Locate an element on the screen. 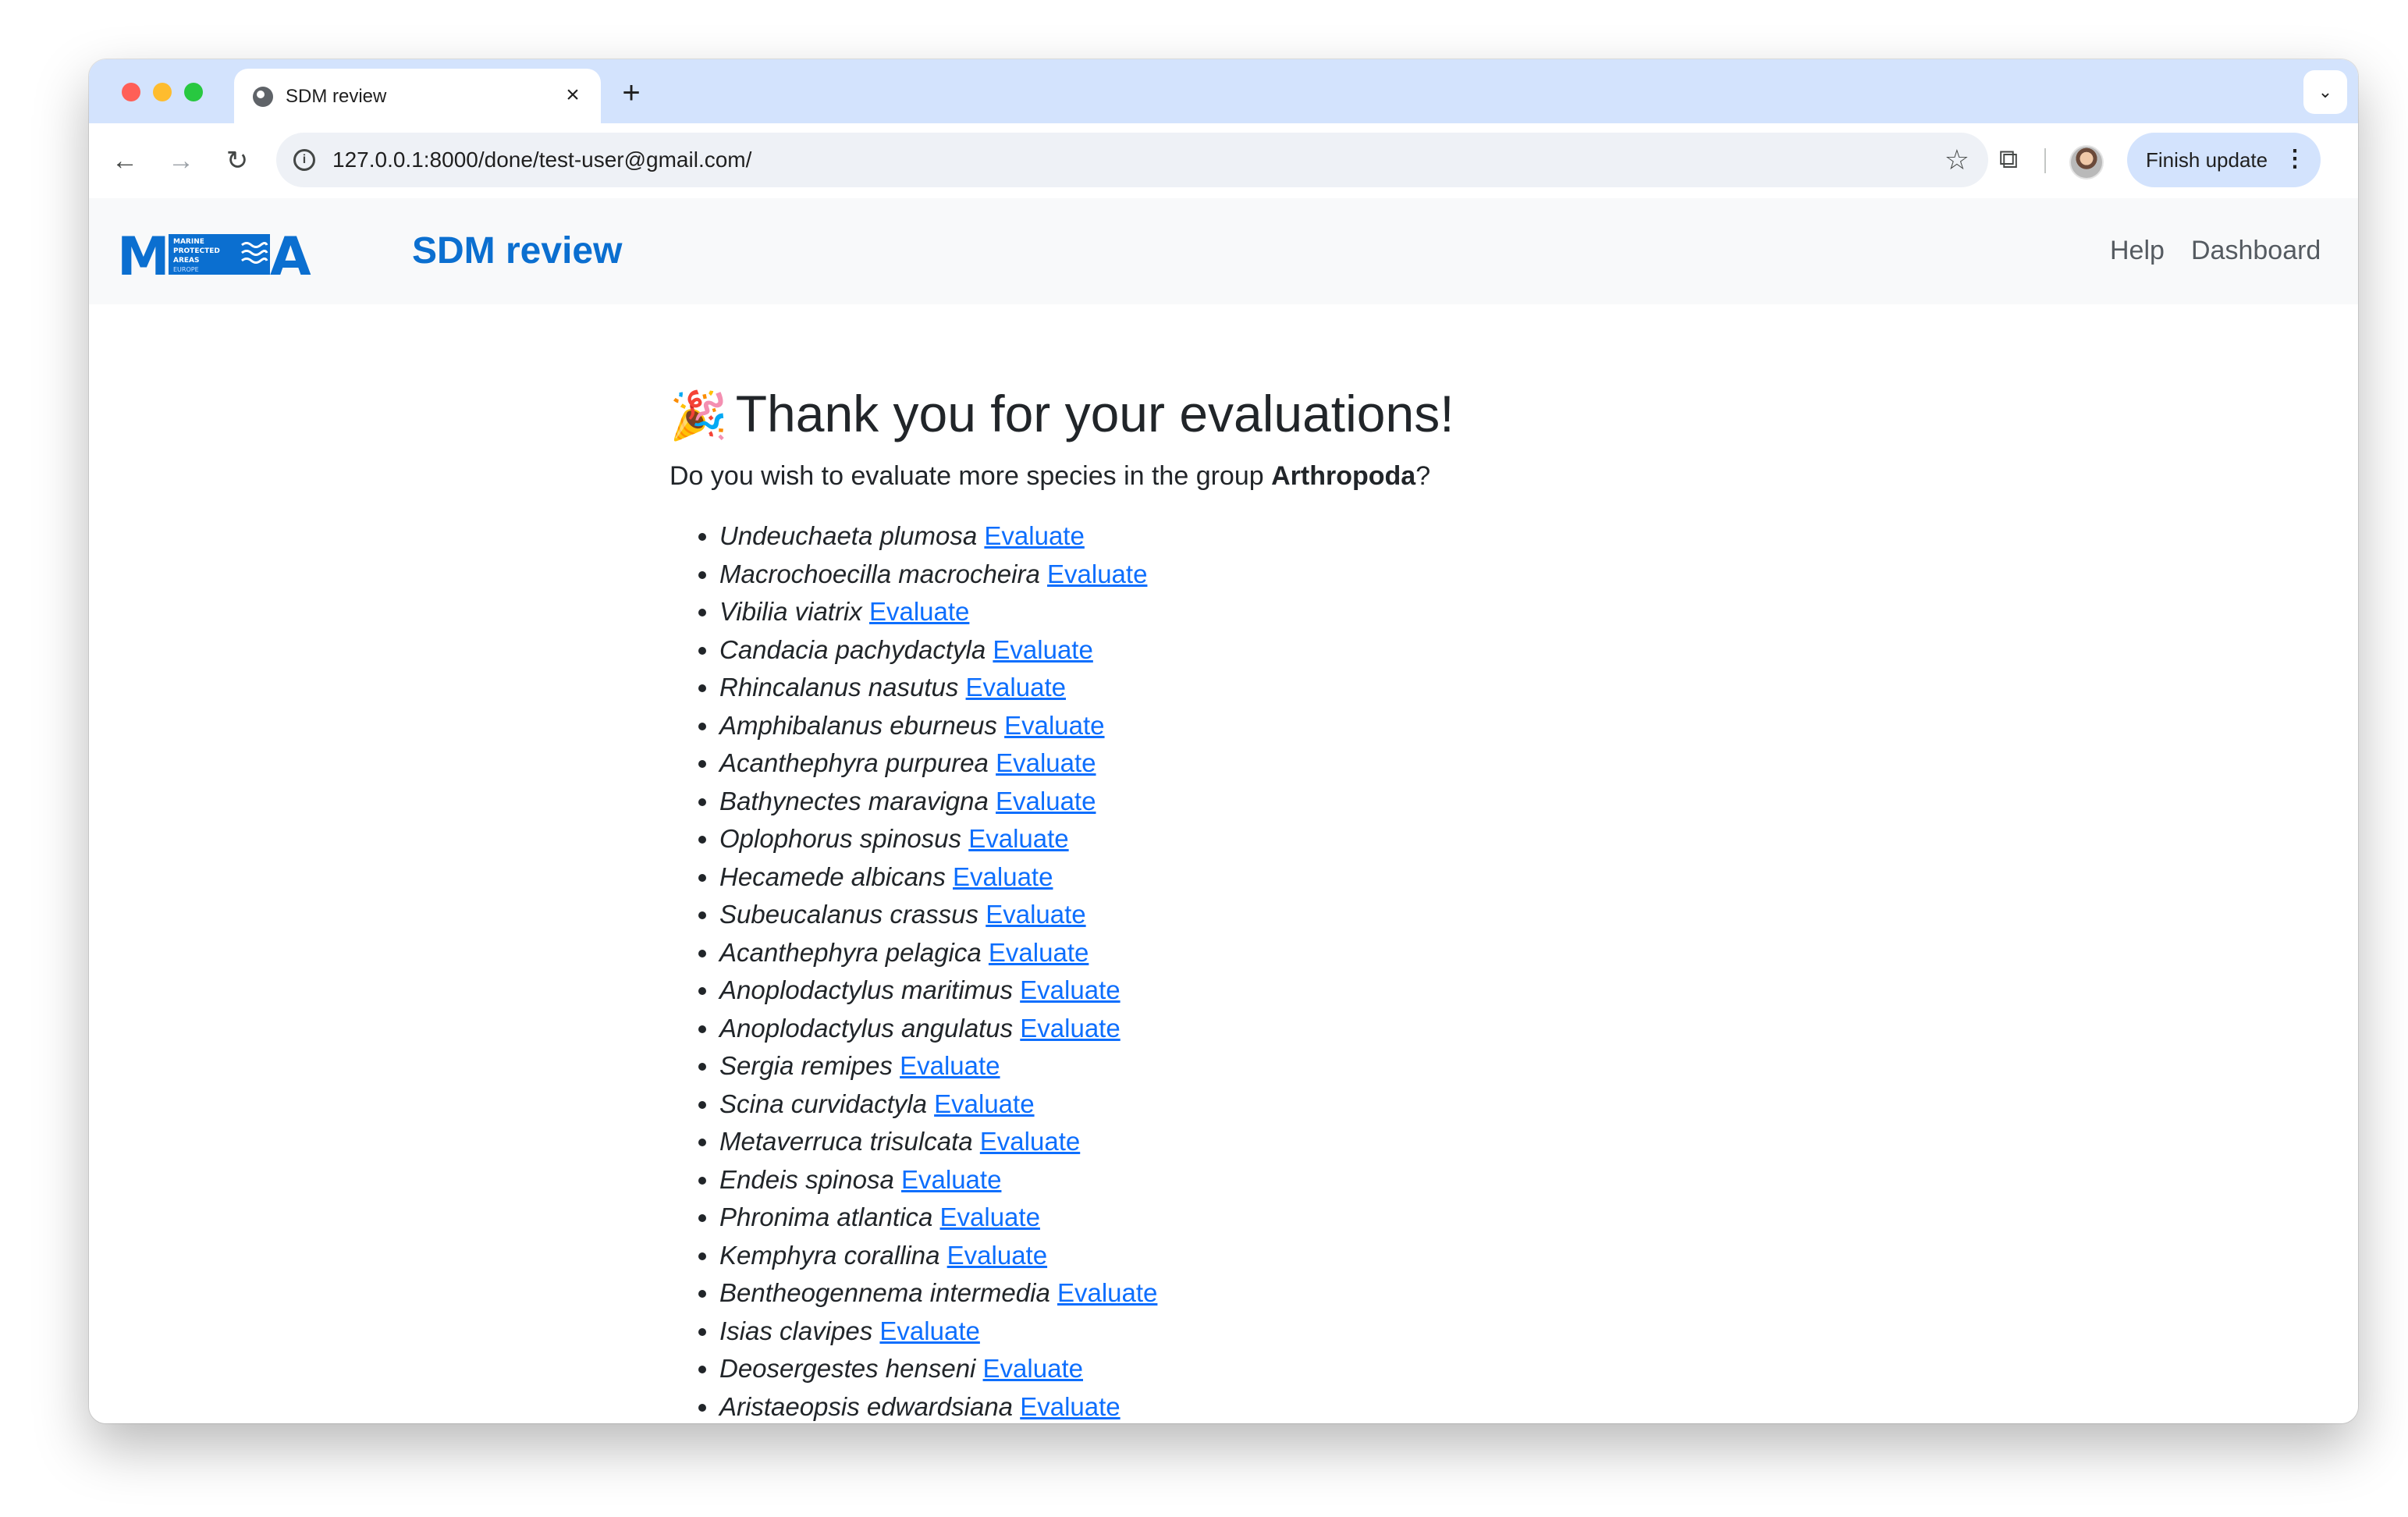 The width and height of the screenshot is (2408, 1517). mpa-logo: M MARINE PROTECTED AREAS EUROPE A is located at coordinates (216, 254).